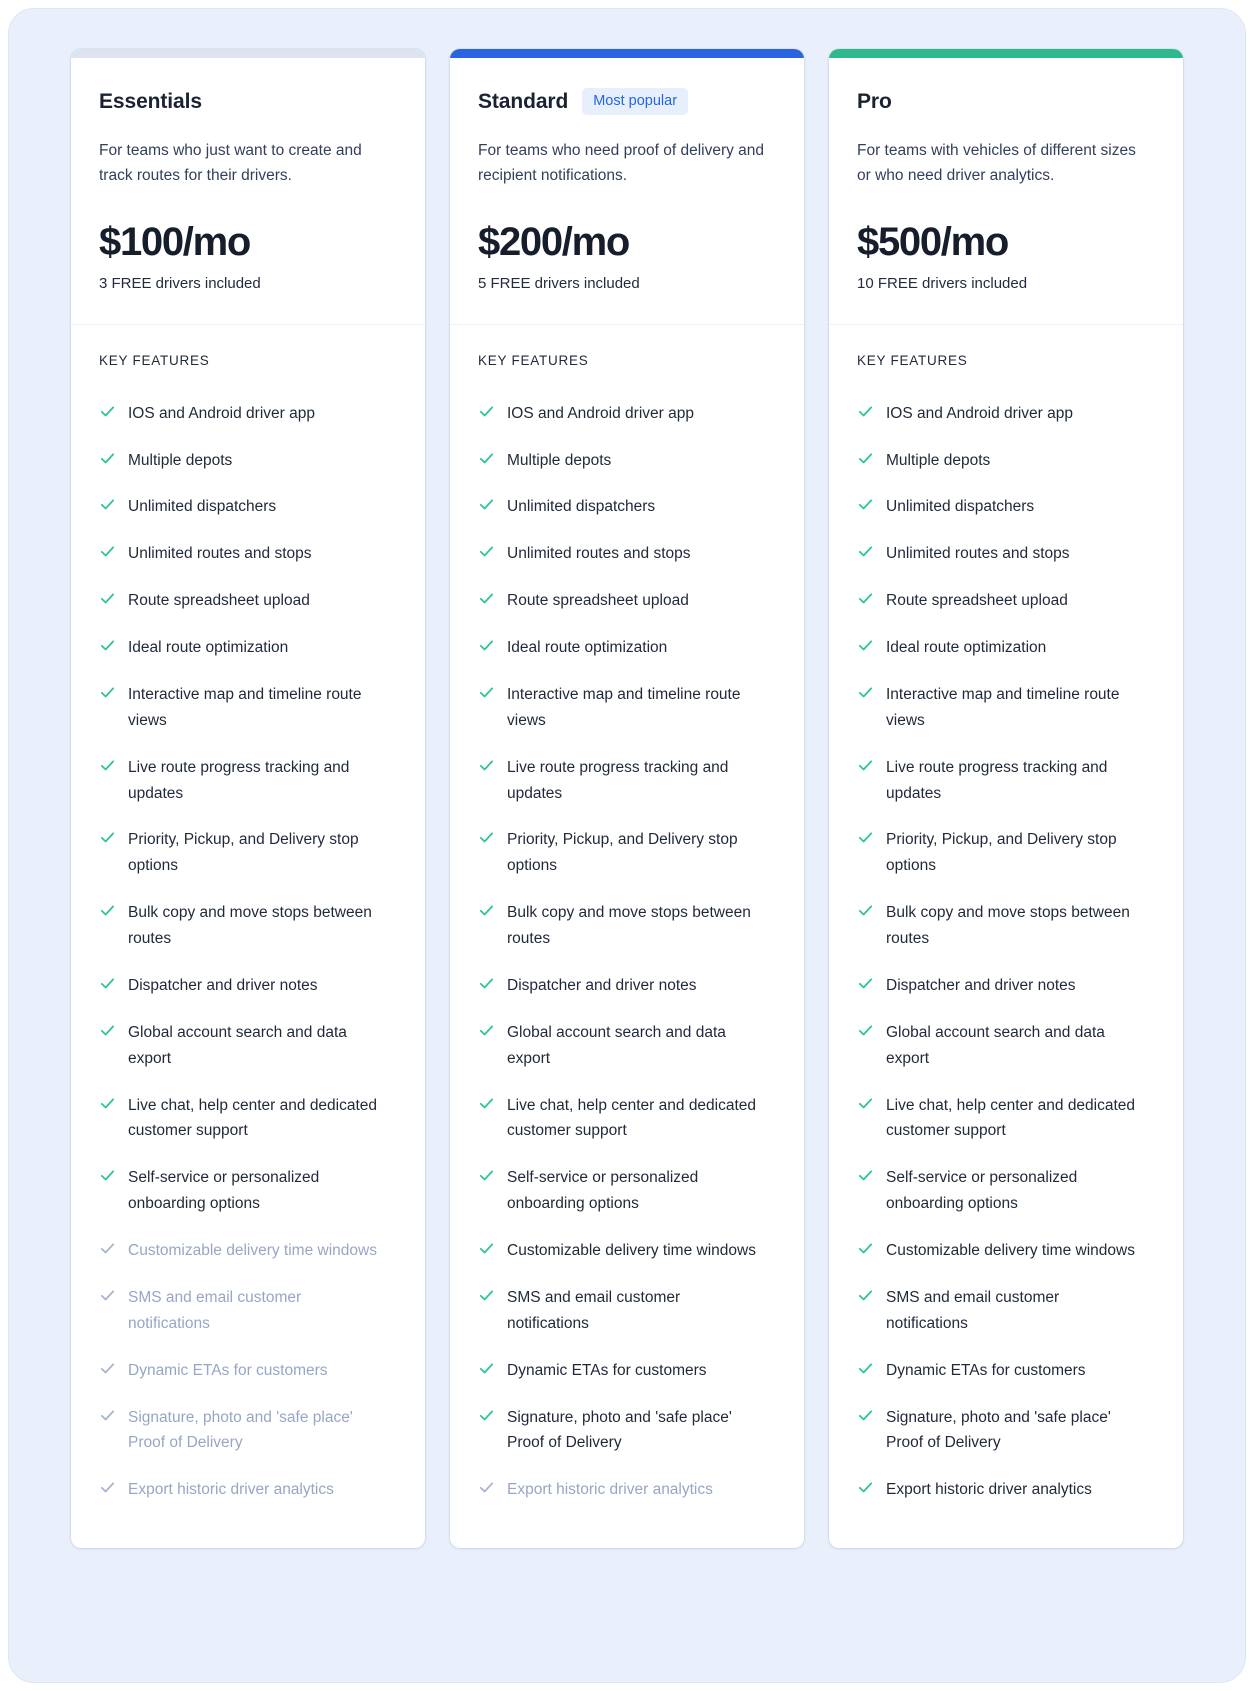 The height and width of the screenshot is (1691, 1254). Describe the element at coordinates (624, 707) in the screenshot. I see `feature-label: Interactive map and timeline route views` at that location.